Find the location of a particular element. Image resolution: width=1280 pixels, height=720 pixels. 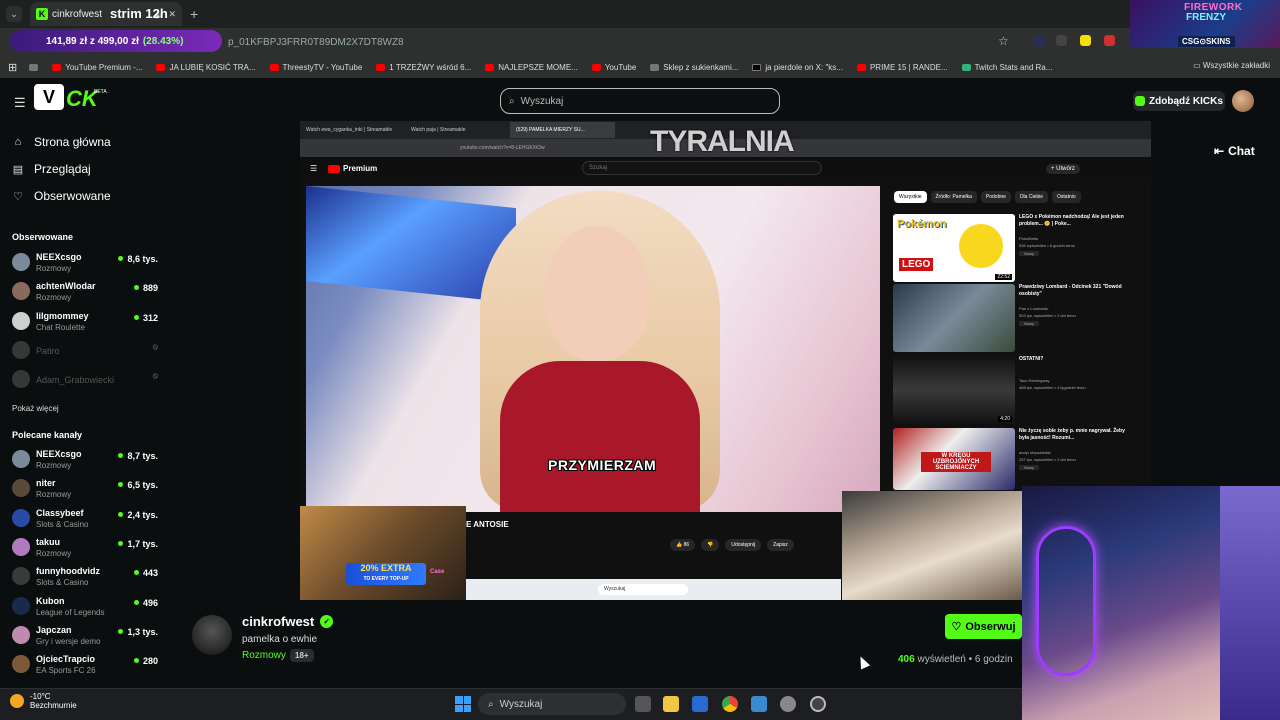

thumb-pokemon-label: Pokémon is located at coordinates (922, 224).